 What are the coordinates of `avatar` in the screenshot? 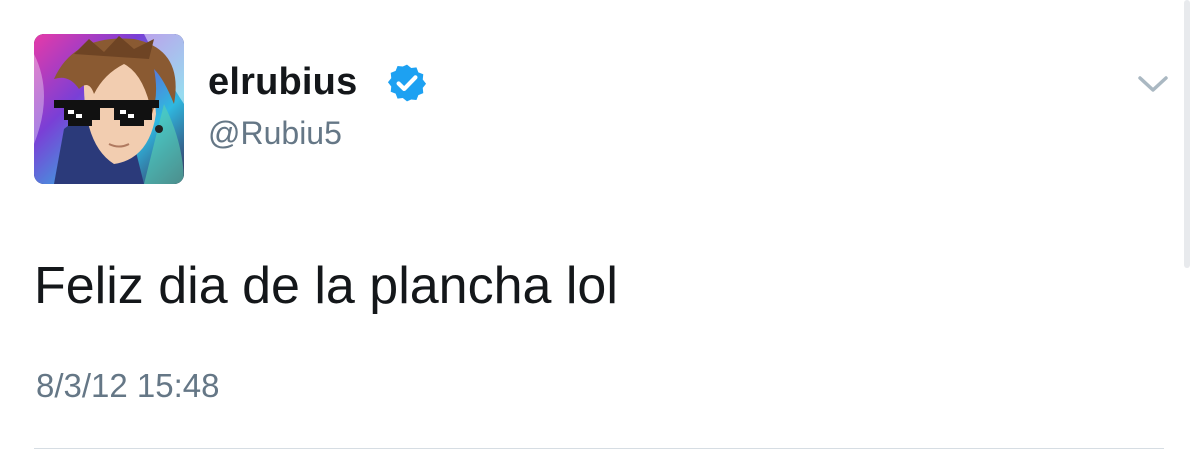 It's located at (109, 109).